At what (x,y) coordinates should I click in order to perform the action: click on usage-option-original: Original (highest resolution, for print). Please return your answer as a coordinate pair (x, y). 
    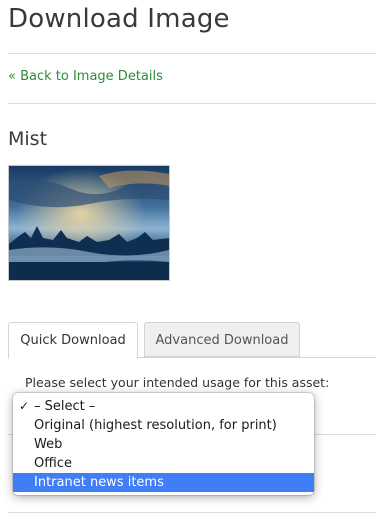
    Looking at the image, I should click on (163, 425).